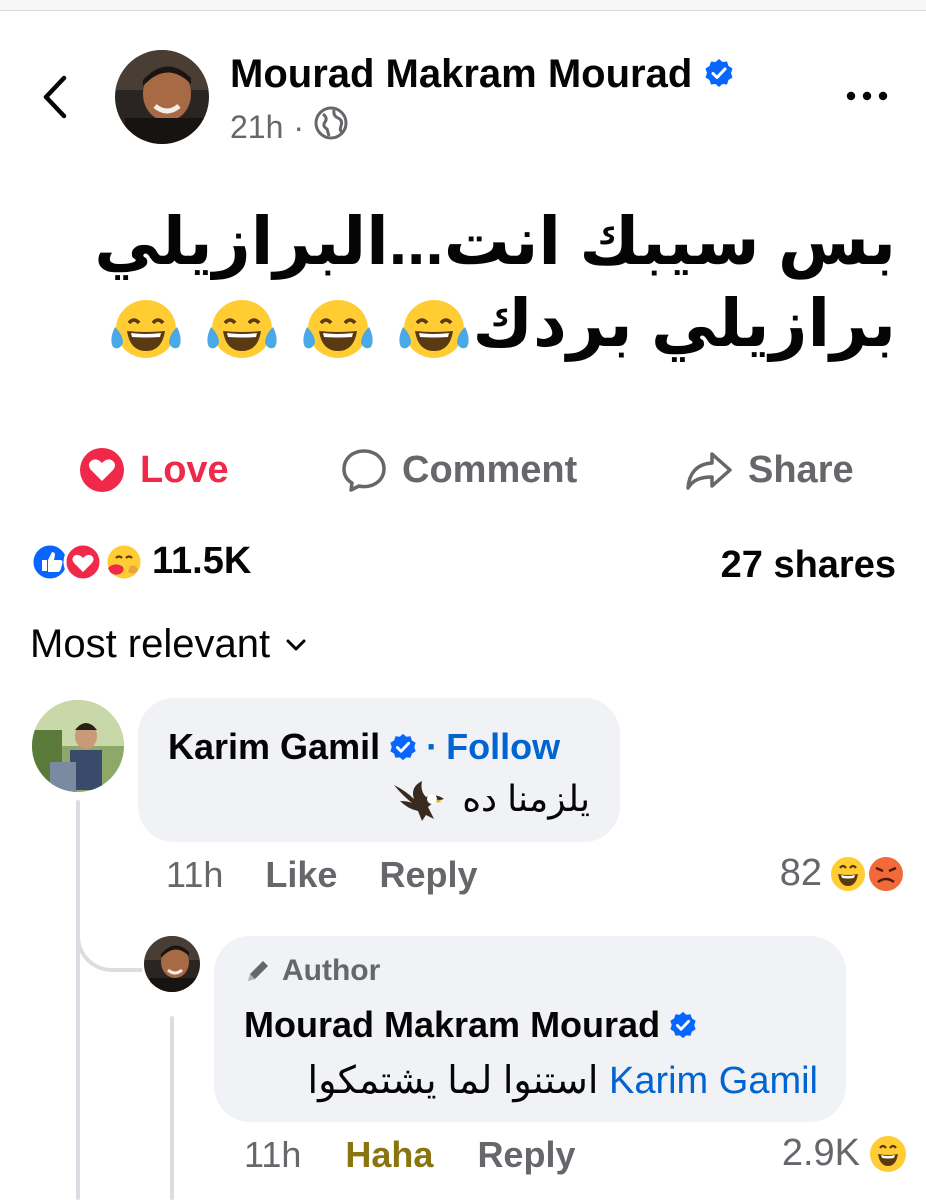 Image resolution: width=926 pixels, height=1200 pixels. I want to click on thread-line-reply, so click(172, 1108).